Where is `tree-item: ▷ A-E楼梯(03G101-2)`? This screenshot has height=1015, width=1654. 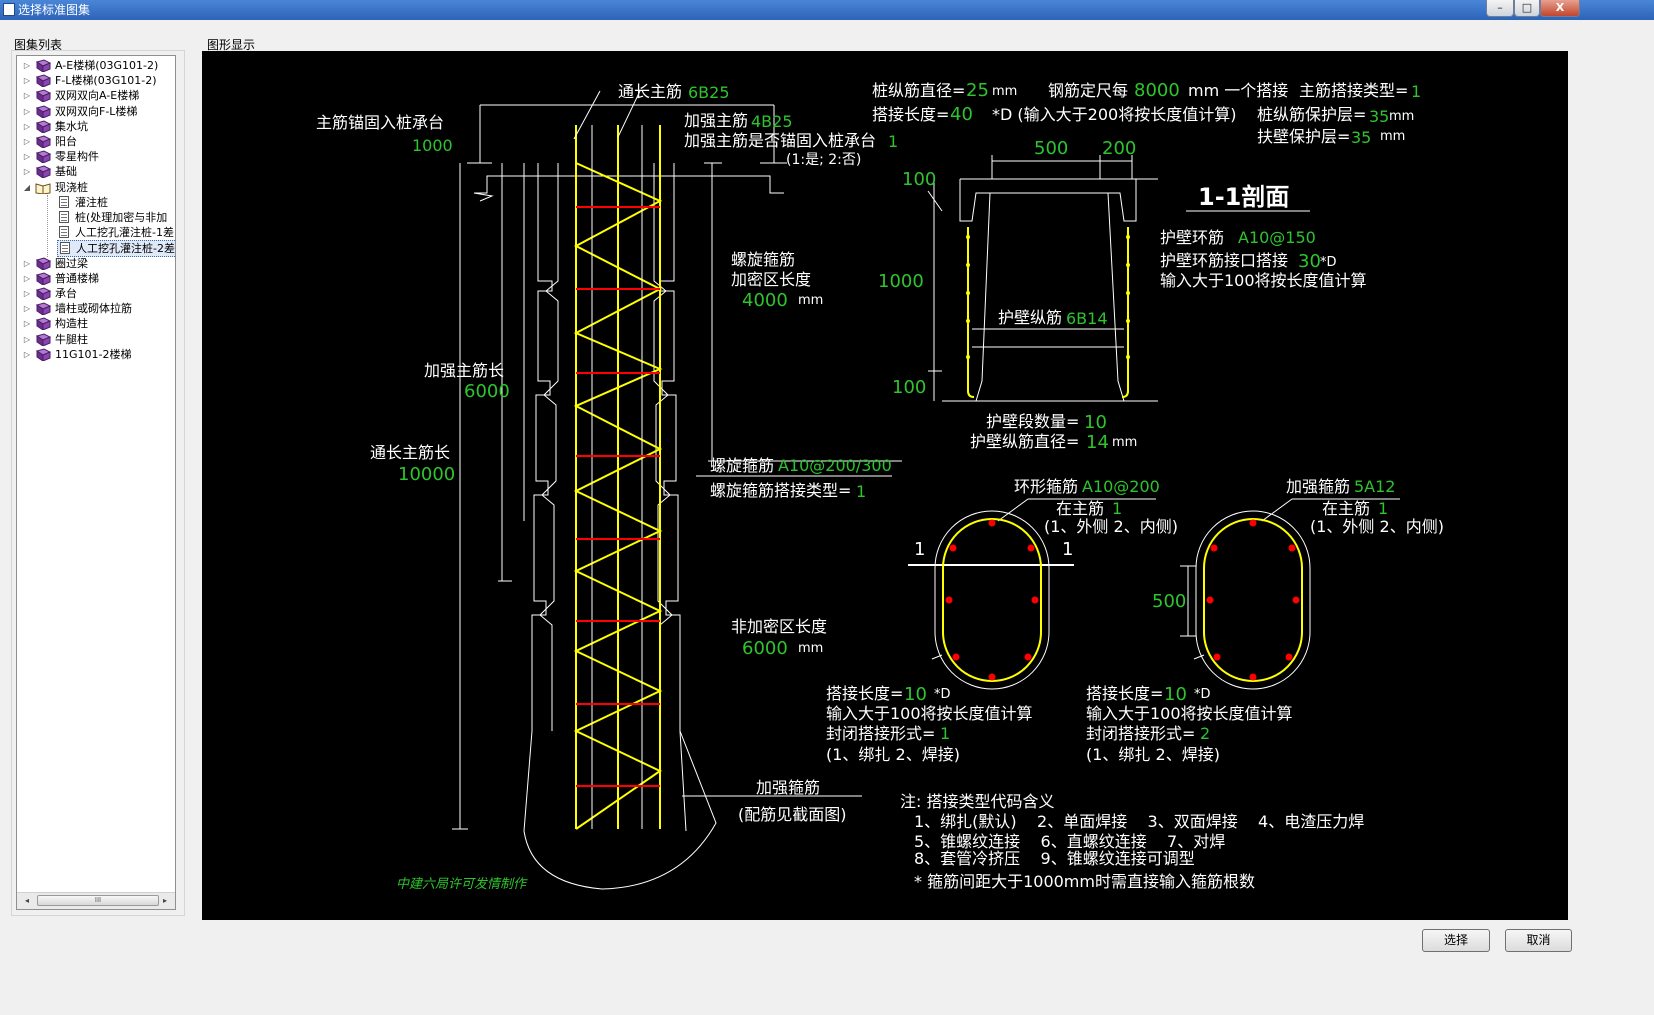
tree-item: ▷ A-E楼梯(03G101-2) is located at coordinates (98, 65).